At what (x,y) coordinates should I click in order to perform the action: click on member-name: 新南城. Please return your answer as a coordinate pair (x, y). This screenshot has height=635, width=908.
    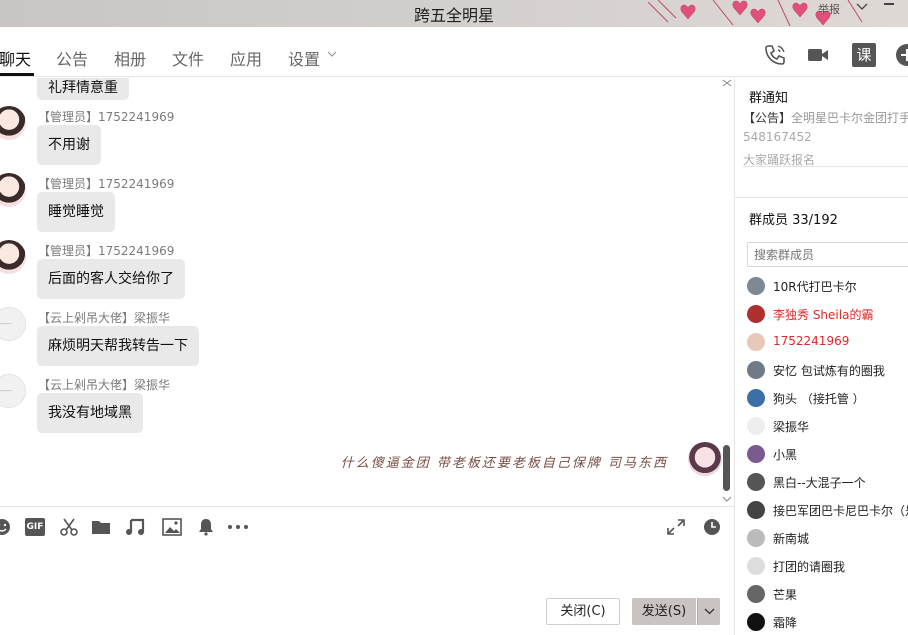
    Looking at the image, I should click on (791, 539).